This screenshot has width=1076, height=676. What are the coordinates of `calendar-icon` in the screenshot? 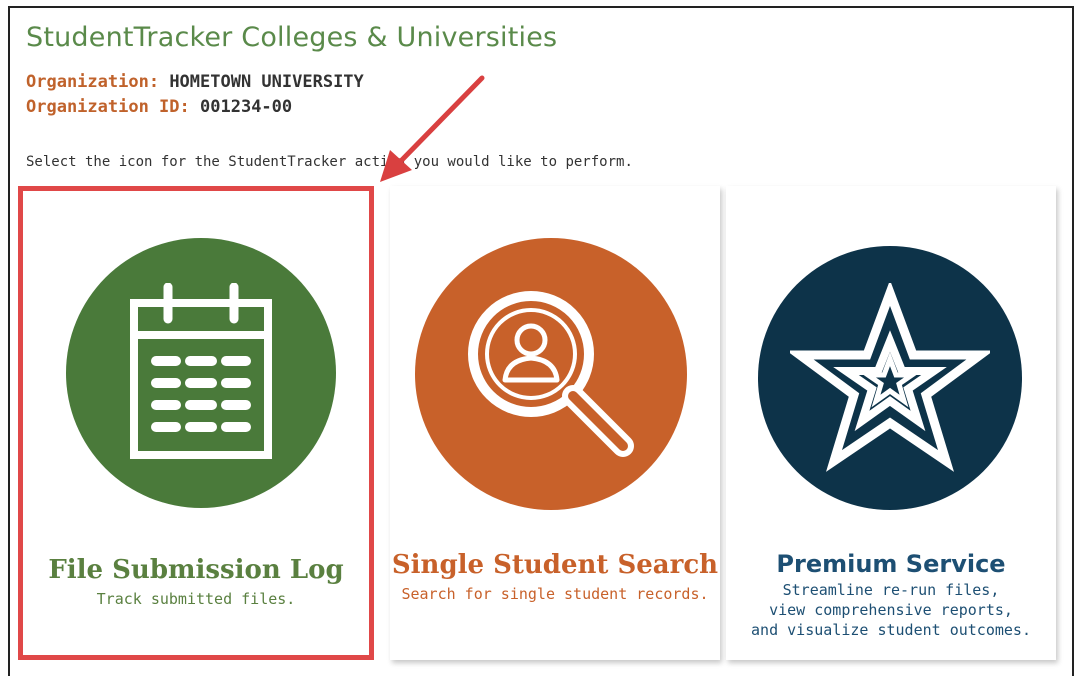 It's located at (201, 371).